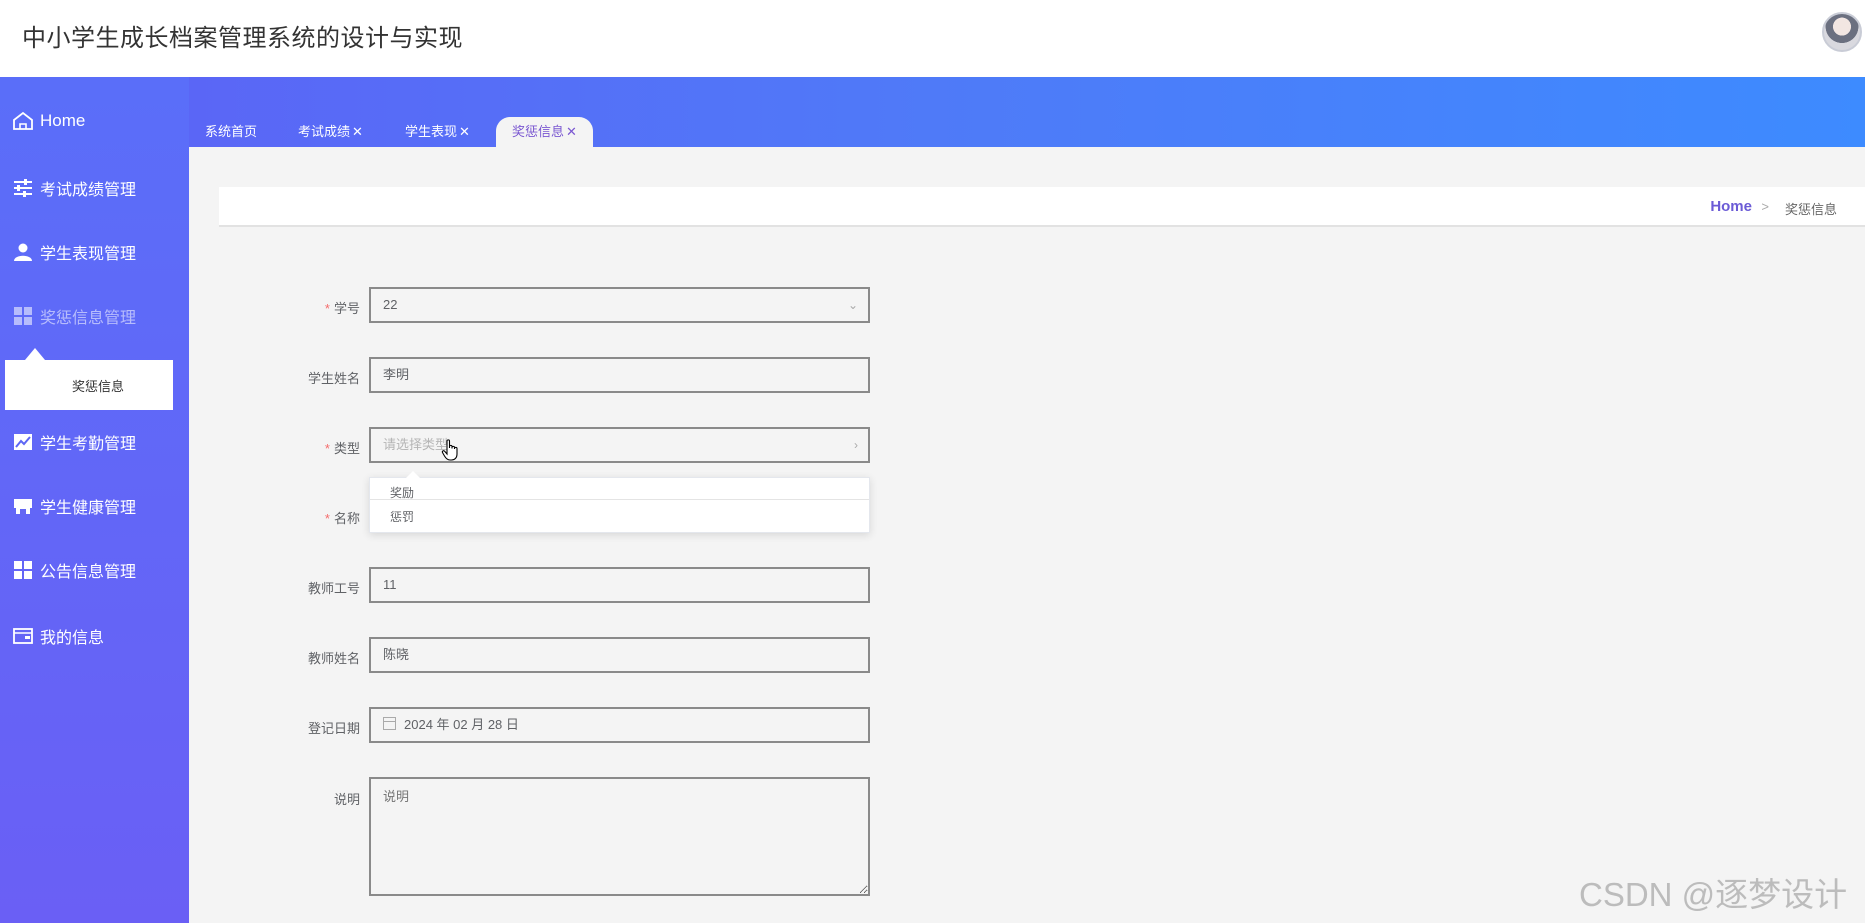  What do you see at coordinates (290, 517) in the screenshot?
I see `name-label: * 名称` at bounding box center [290, 517].